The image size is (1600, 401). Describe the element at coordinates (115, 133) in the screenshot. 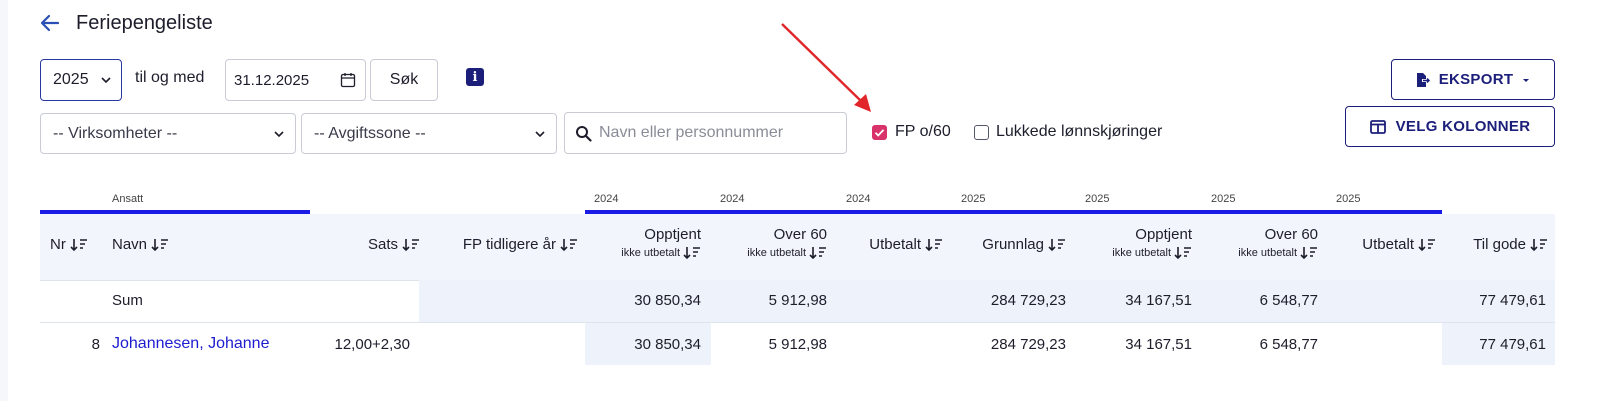

I see `virksomheter-value: -- Virksomheter --` at that location.